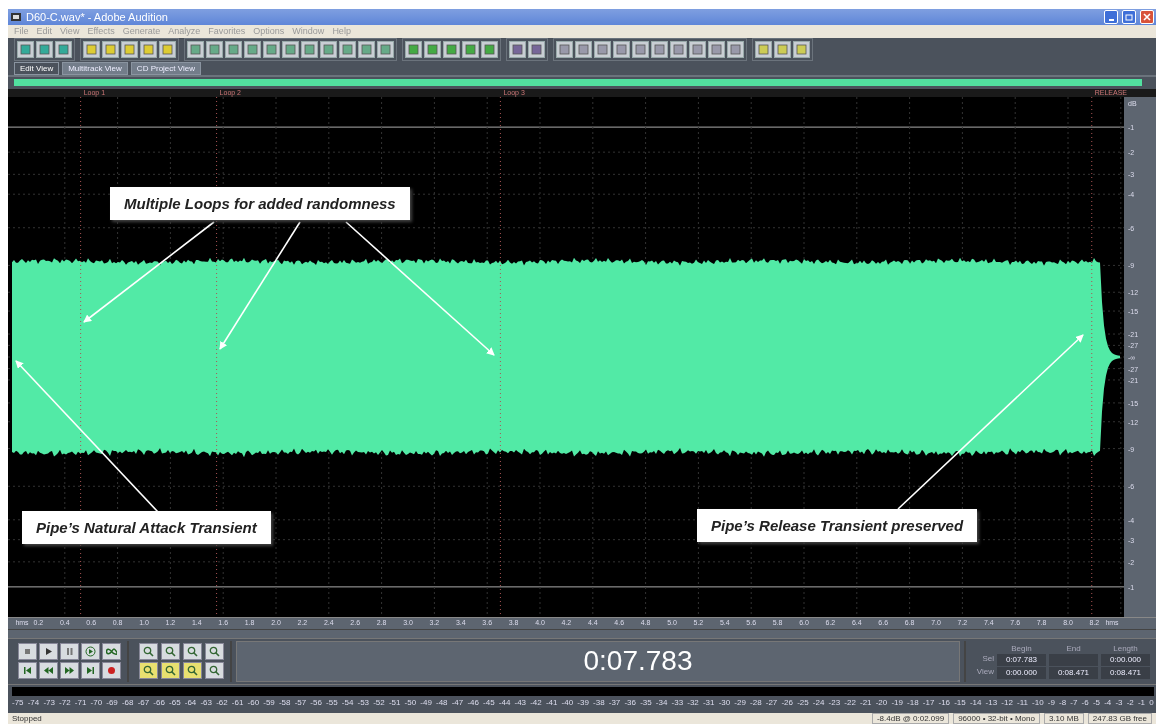 Image resolution: width=1156 pixels, height=724 pixels. Describe the element at coordinates (227, 31) in the screenshot. I see `menu-item: Favorites` at that location.